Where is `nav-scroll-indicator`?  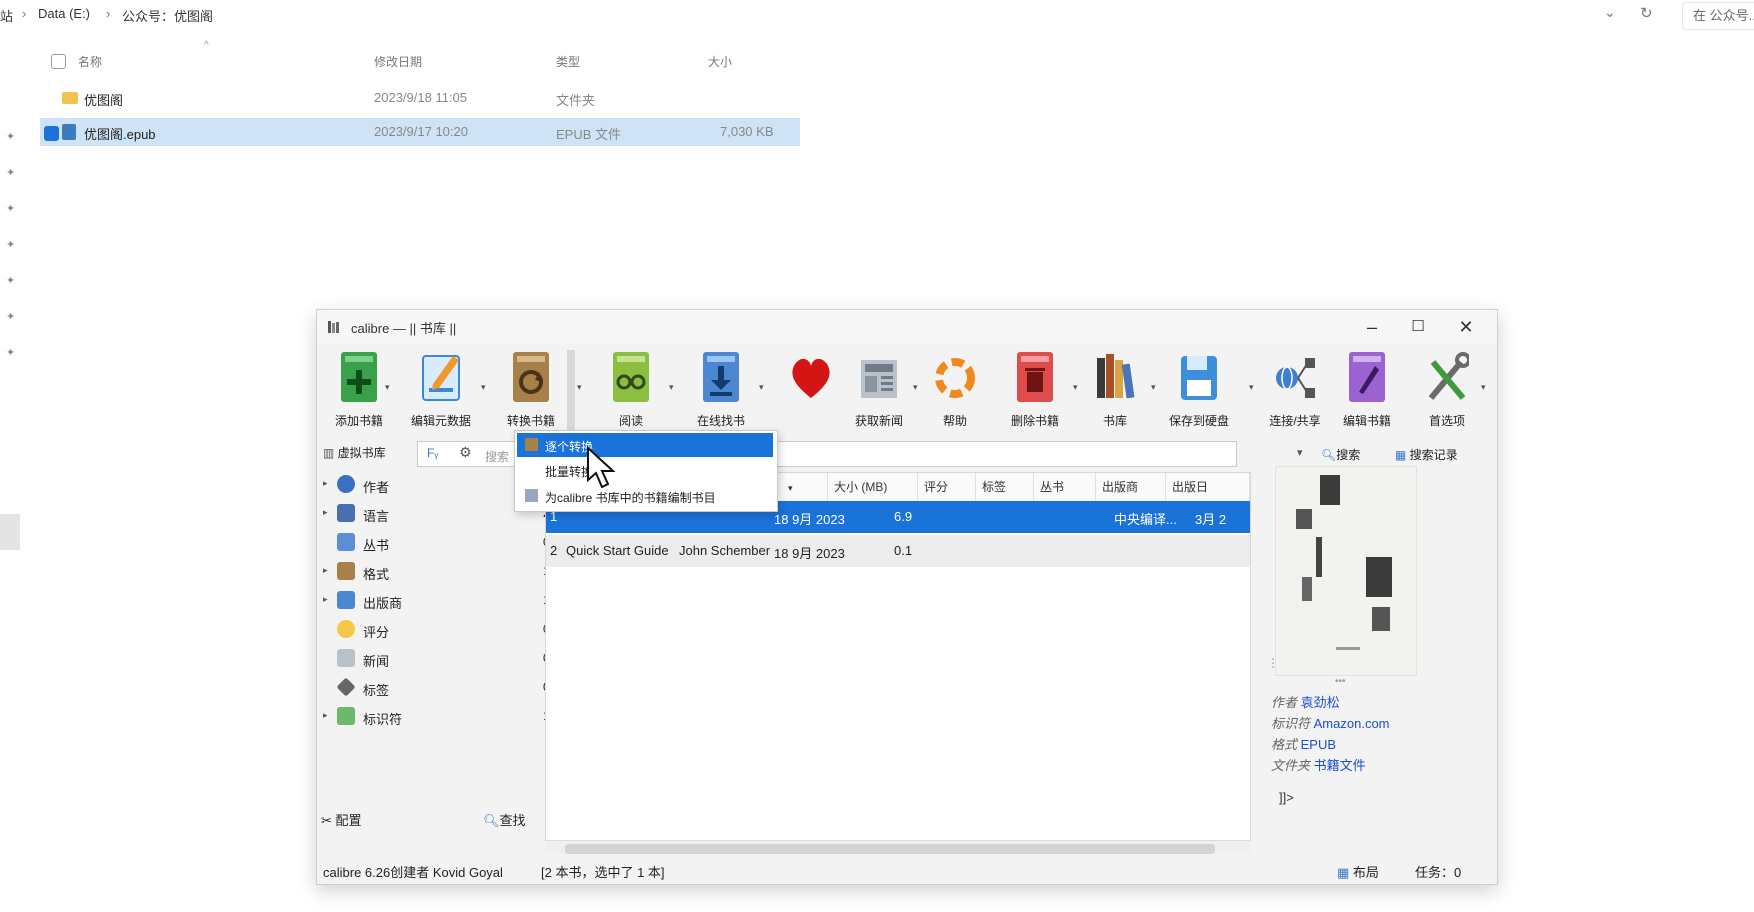 nav-scroll-indicator is located at coordinates (10, 532).